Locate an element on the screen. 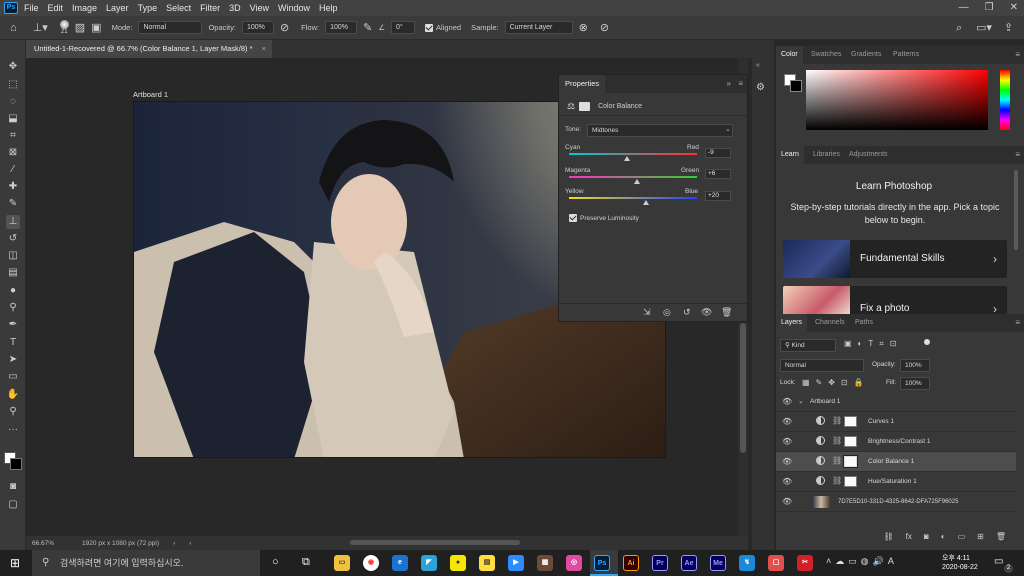 Image resolution: width=1024 pixels, height=576 pixels. premiere-icon: Pr is located at coordinates (660, 563).